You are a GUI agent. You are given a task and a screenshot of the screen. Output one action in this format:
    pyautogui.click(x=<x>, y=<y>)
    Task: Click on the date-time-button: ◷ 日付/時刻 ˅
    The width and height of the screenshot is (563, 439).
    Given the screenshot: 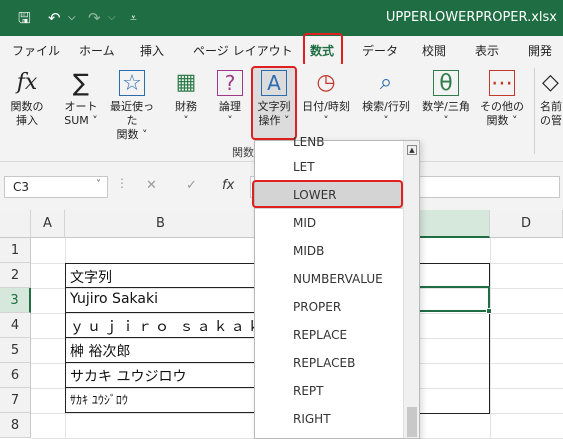 What is the action you would take?
    pyautogui.click(x=326, y=104)
    